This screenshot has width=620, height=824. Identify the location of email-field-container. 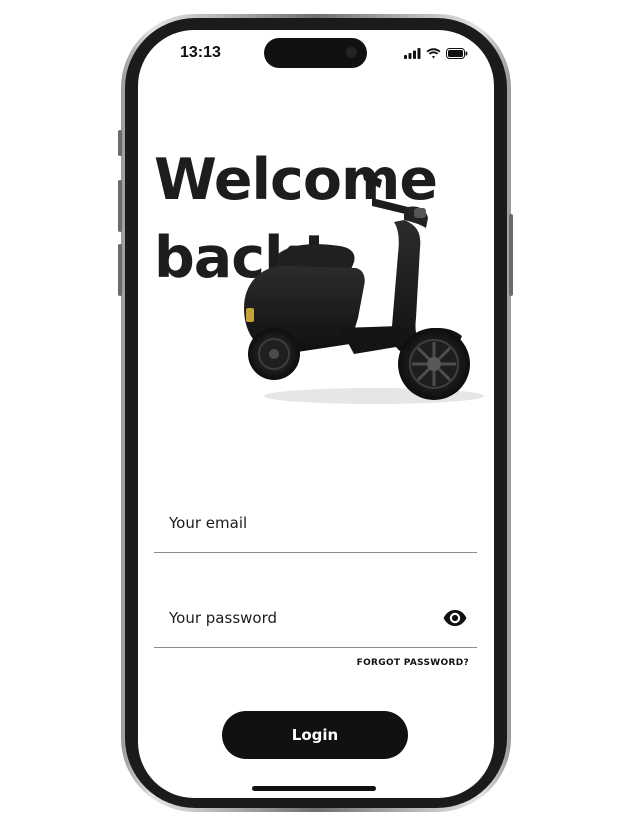
(315, 527).